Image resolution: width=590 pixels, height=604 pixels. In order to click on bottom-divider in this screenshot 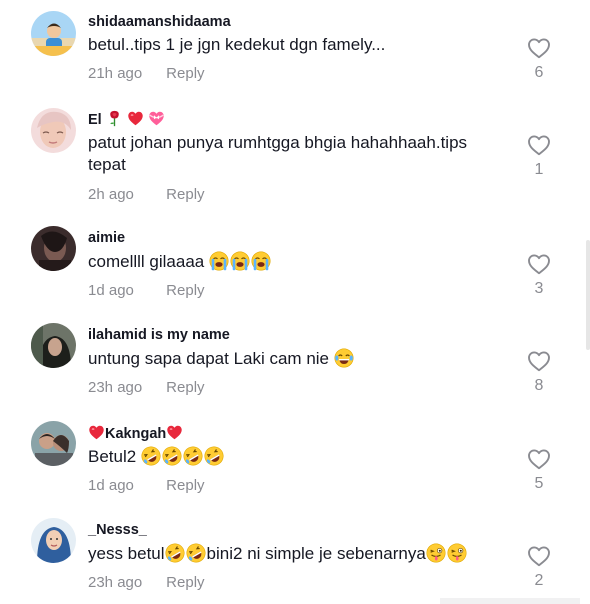, I will do `click(510, 601)`.